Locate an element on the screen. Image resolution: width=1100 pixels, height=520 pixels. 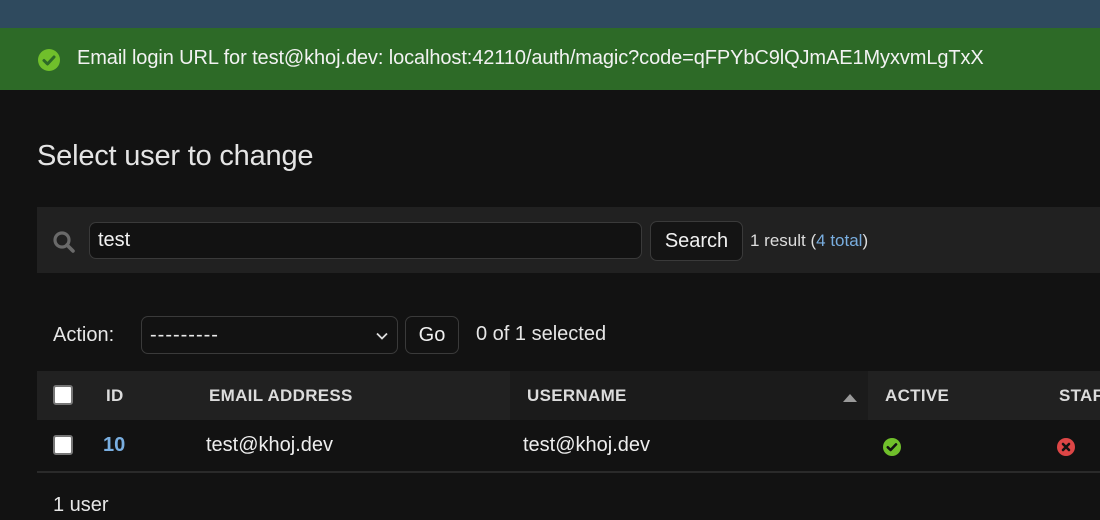
sort-ascending-icon is located at coordinates (850, 398).